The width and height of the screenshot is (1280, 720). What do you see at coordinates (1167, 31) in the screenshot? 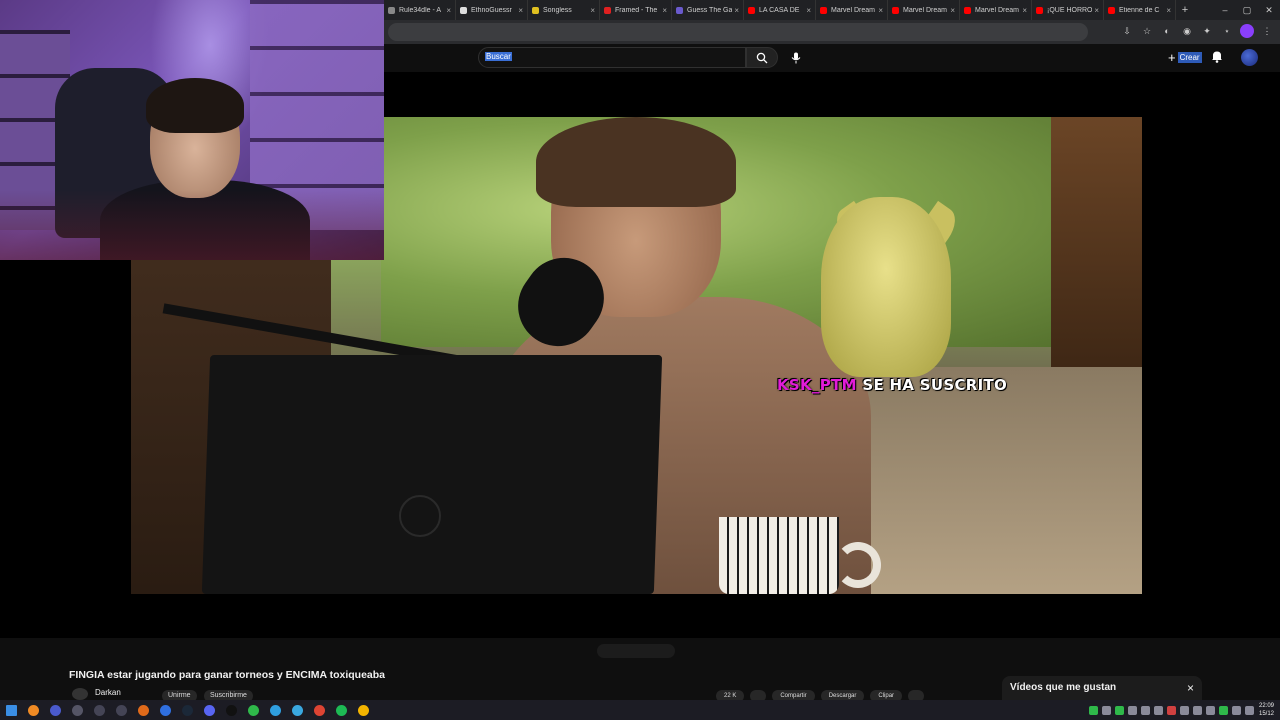
I see `extension-icon: ◐` at bounding box center [1167, 31].